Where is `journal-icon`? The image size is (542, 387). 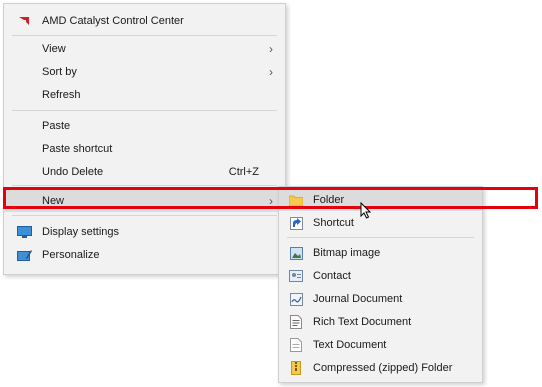
journal-icon is located at coordinates (296, 299).